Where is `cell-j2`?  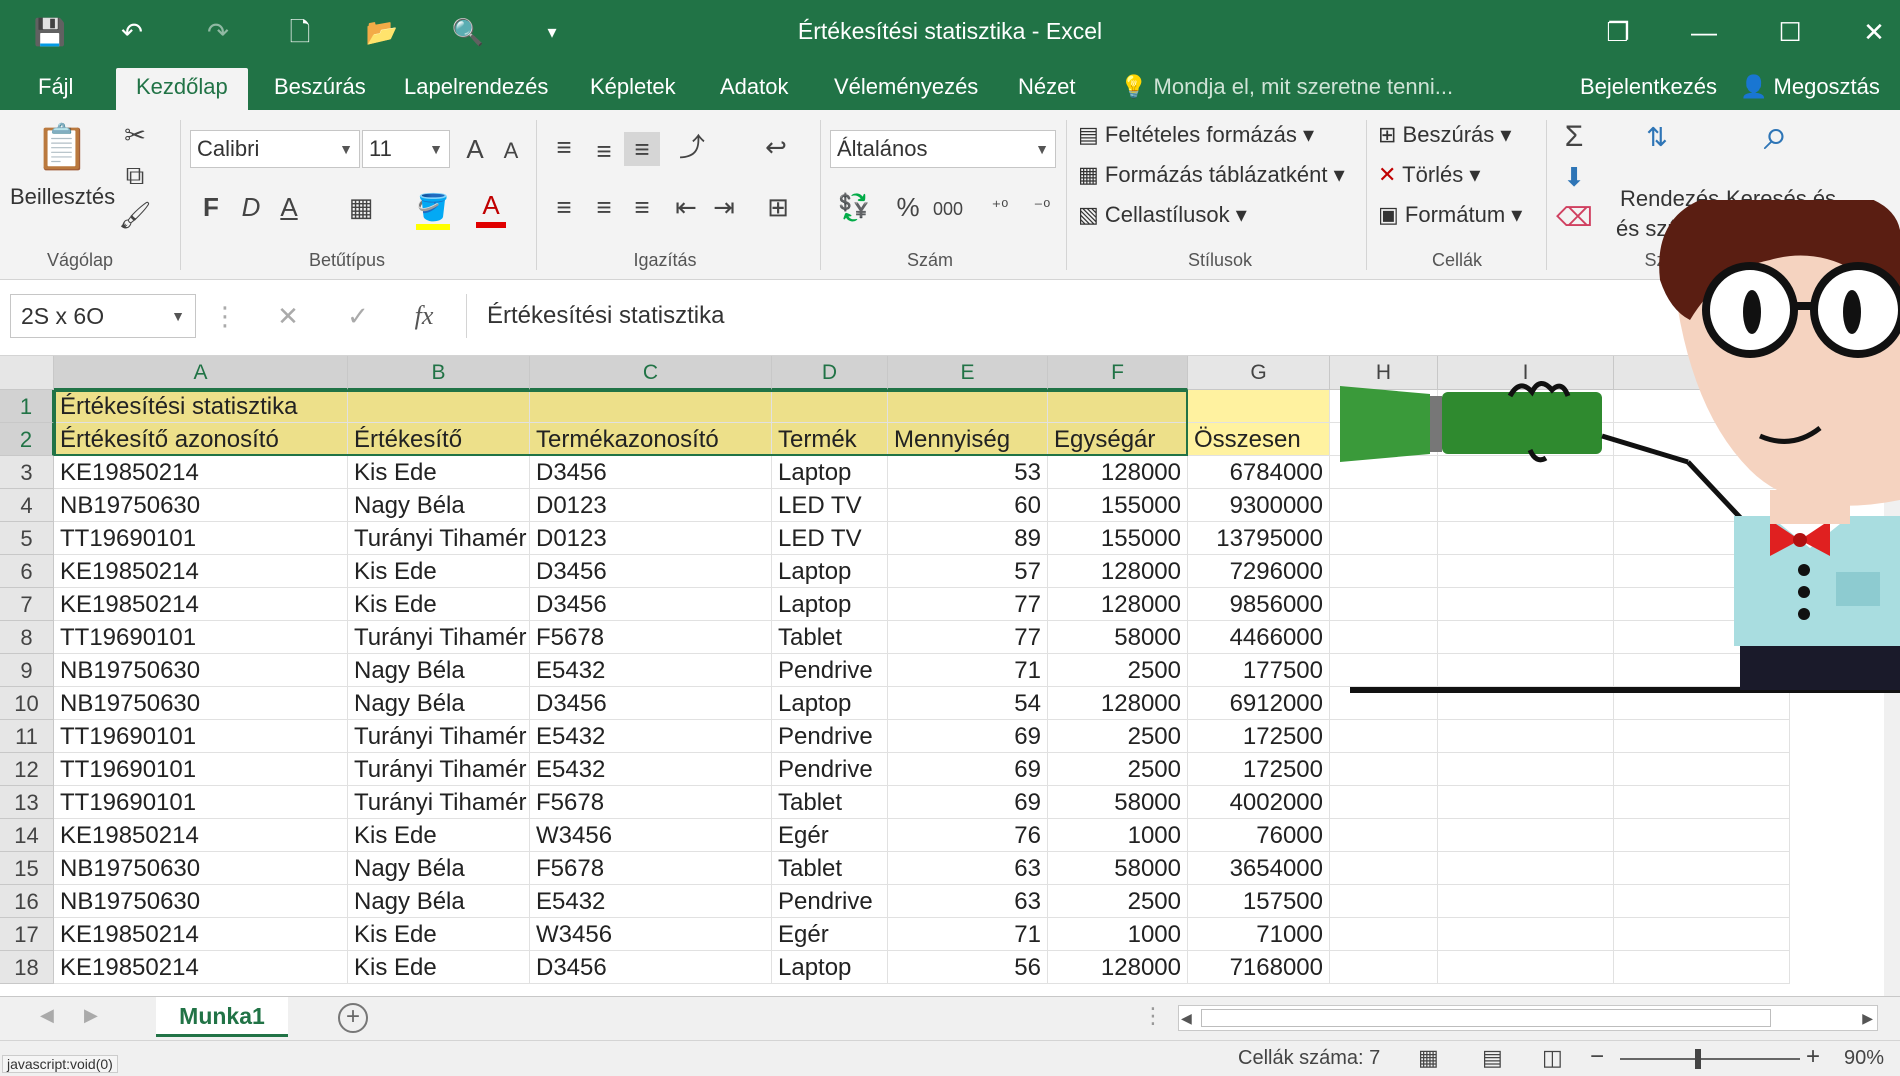
cell-j2 is located at coordinates (1702, 439).